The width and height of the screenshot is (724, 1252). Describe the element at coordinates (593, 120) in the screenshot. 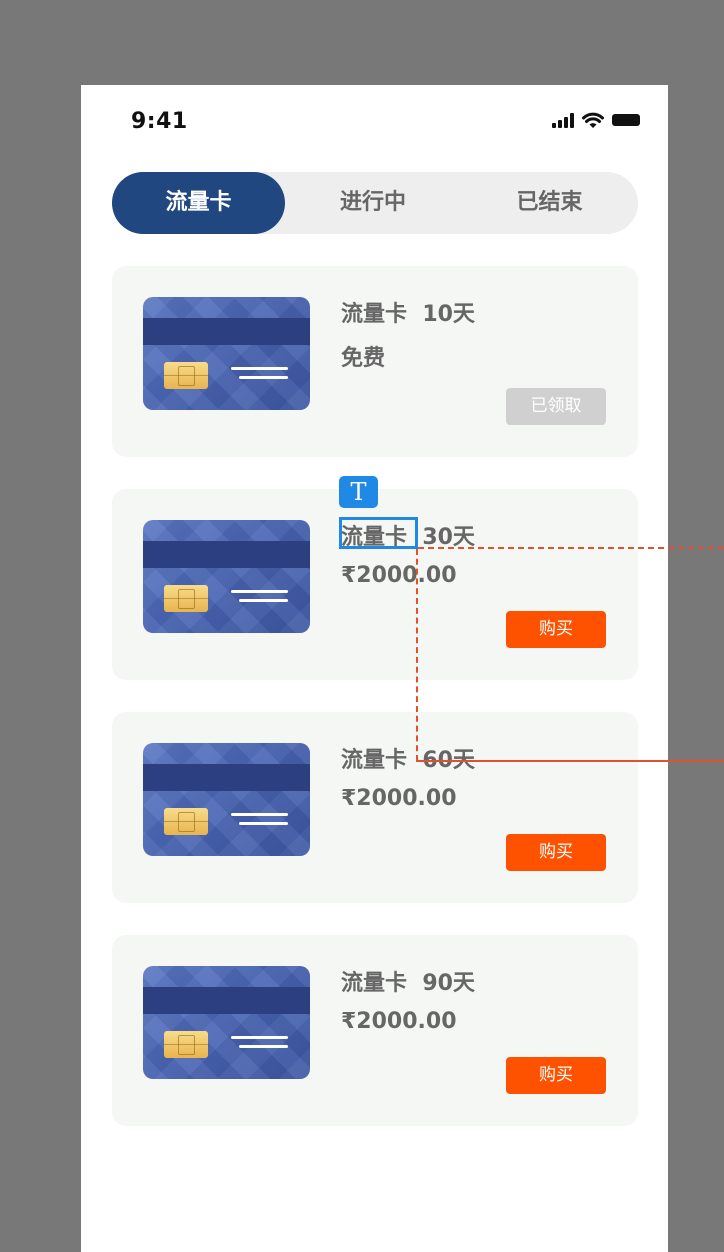

I see `wifi-icon` at that location.